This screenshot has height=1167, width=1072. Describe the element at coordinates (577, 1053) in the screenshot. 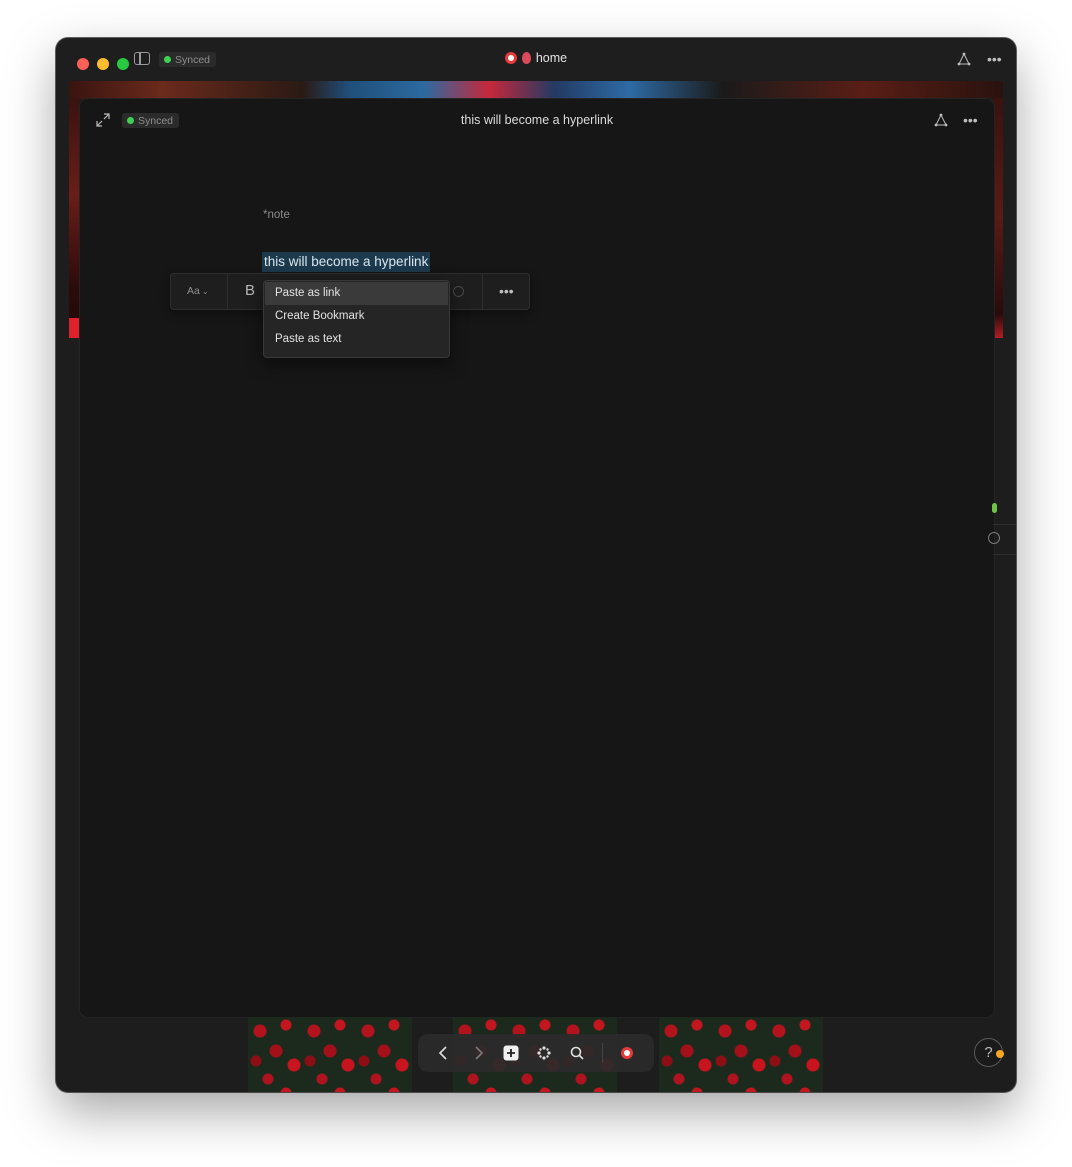

I see `search-icon` at that location.